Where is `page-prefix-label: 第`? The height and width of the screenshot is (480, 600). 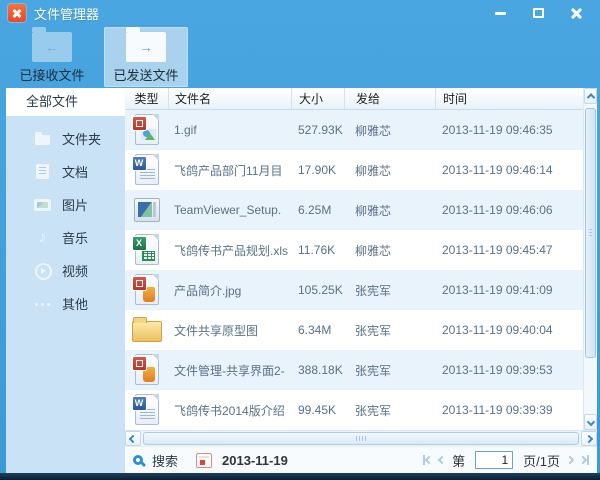
page-prefix-label: 第 is located at coordinates (459, 461).